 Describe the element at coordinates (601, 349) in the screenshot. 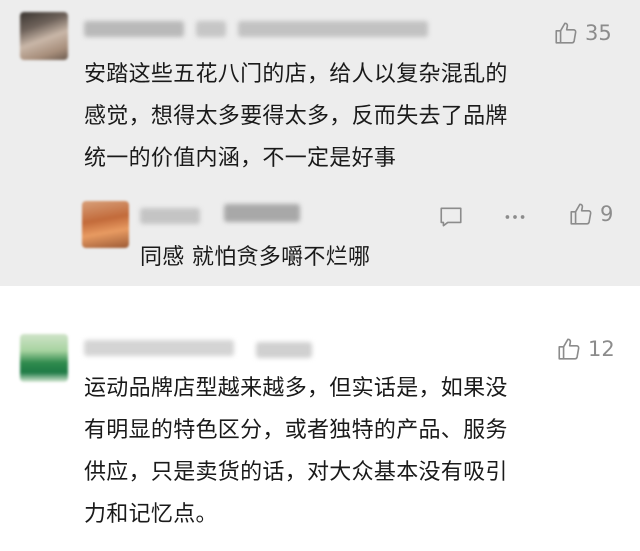

I see `like-count: 12` at that location.